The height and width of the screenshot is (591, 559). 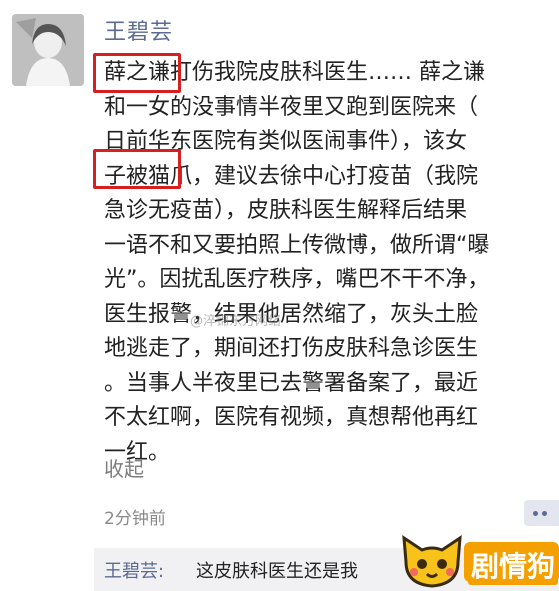 What do you see at coordinates (236, 321) in the screenshot?
I see `watermark: @淬锦东方网络` at bounding box center [236, 321].